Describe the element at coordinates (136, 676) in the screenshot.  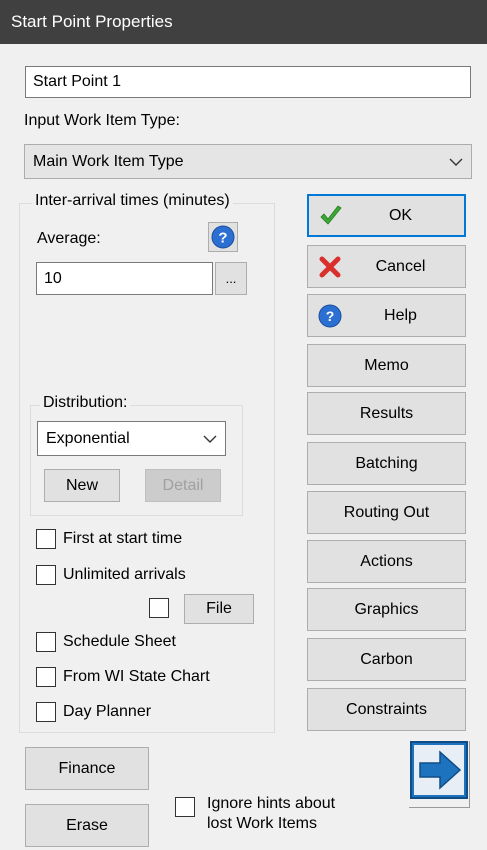
I see `from-wi-state-chart-label: From WI State Chart` at that location.